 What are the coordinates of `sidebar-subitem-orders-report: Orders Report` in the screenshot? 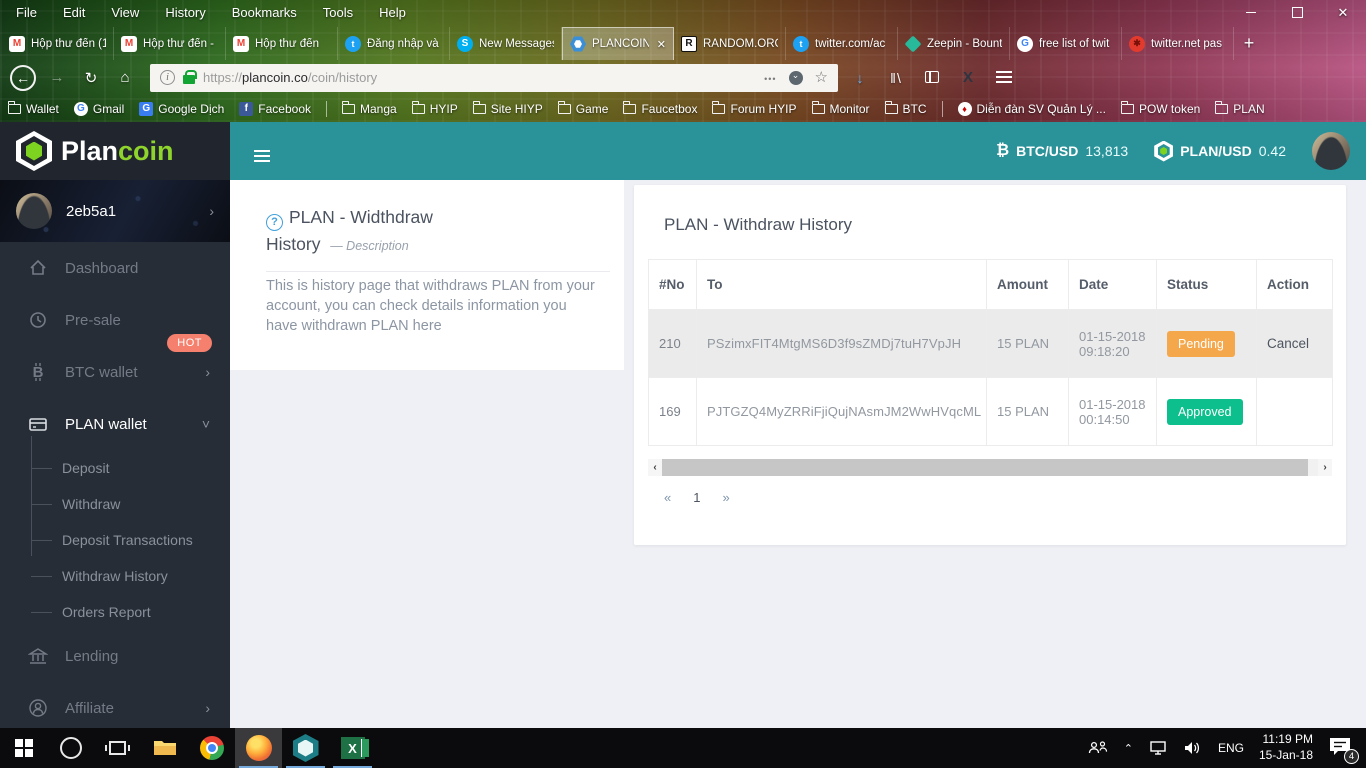 It's located at (115, 612).